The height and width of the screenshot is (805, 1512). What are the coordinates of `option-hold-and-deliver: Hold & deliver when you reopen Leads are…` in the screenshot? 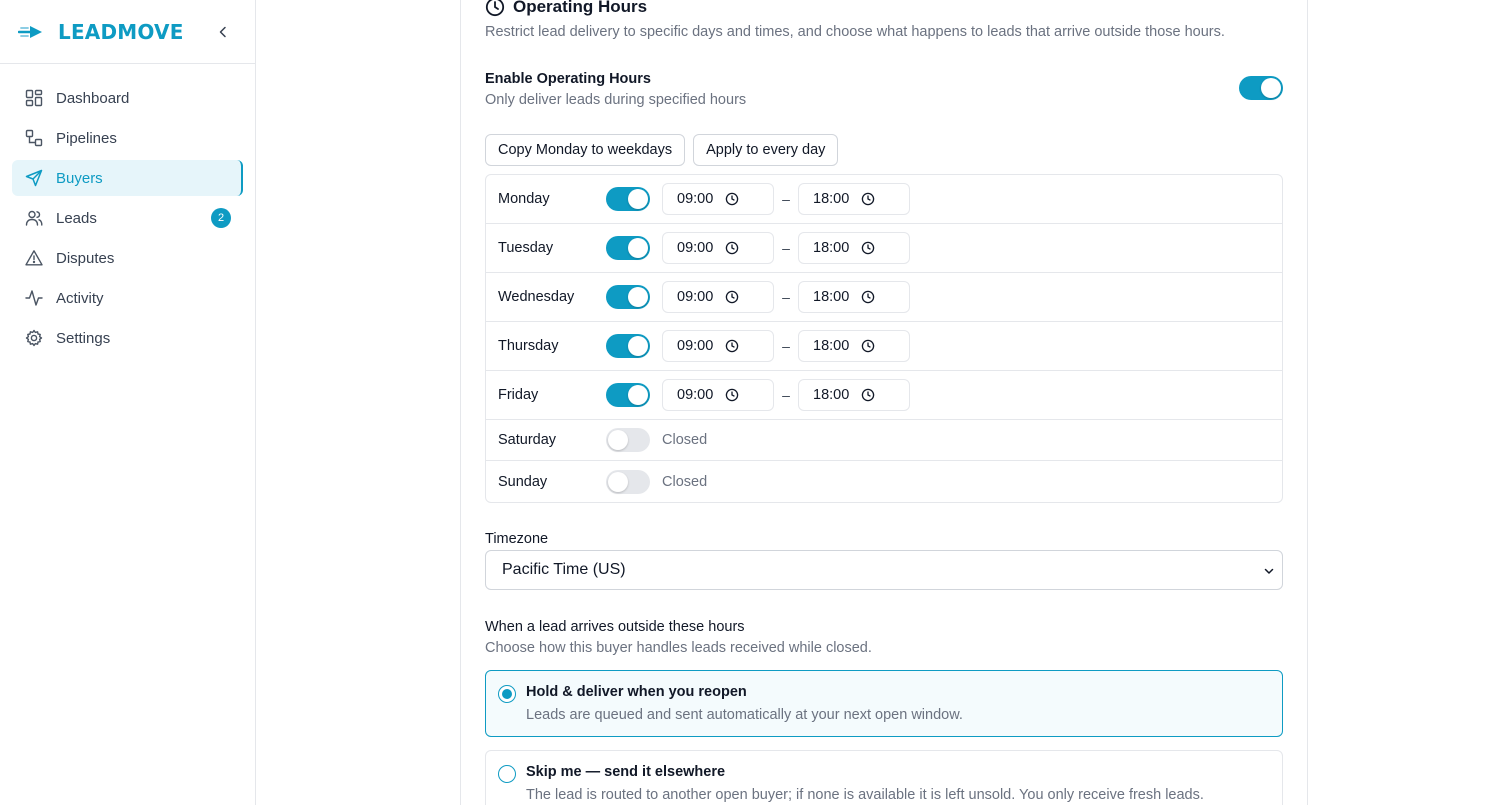 It's located at (884, 703).